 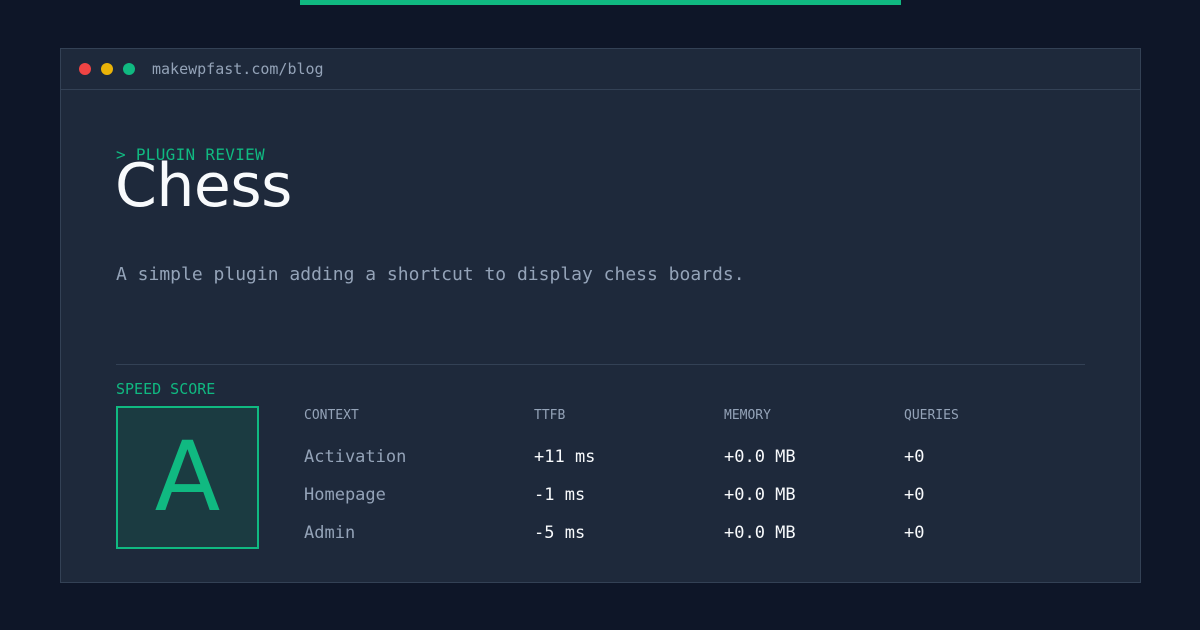 What do you see at coordinates (600, 69) in the screenshot?
I see `window-titlebar: makewpfast.com/blog` at bounding box center [600, 69].